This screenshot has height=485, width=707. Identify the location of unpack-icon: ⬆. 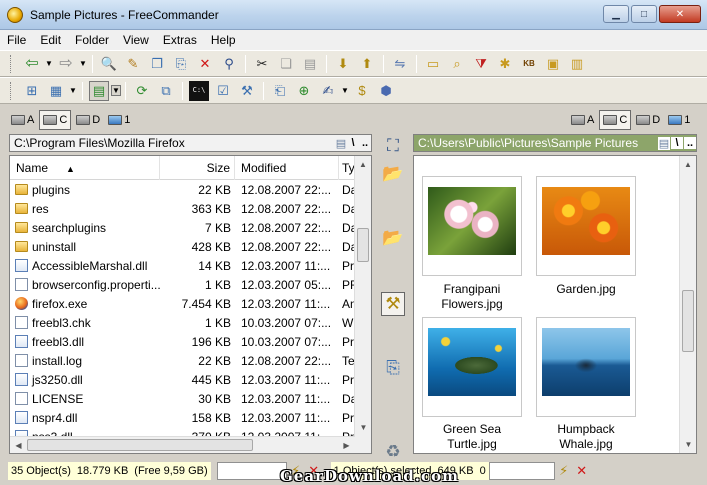
(367, 64).